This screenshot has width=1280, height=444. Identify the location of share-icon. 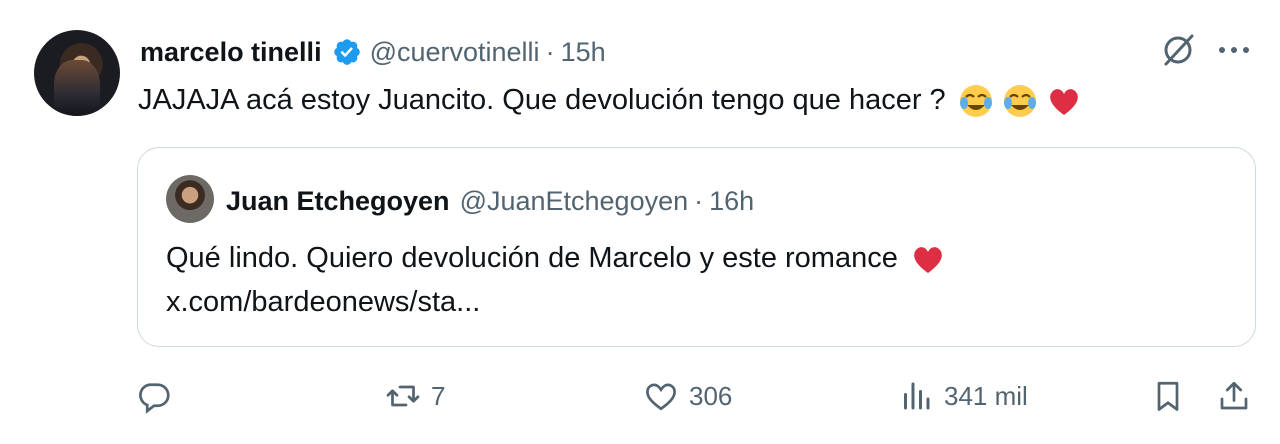
(1234, 395).